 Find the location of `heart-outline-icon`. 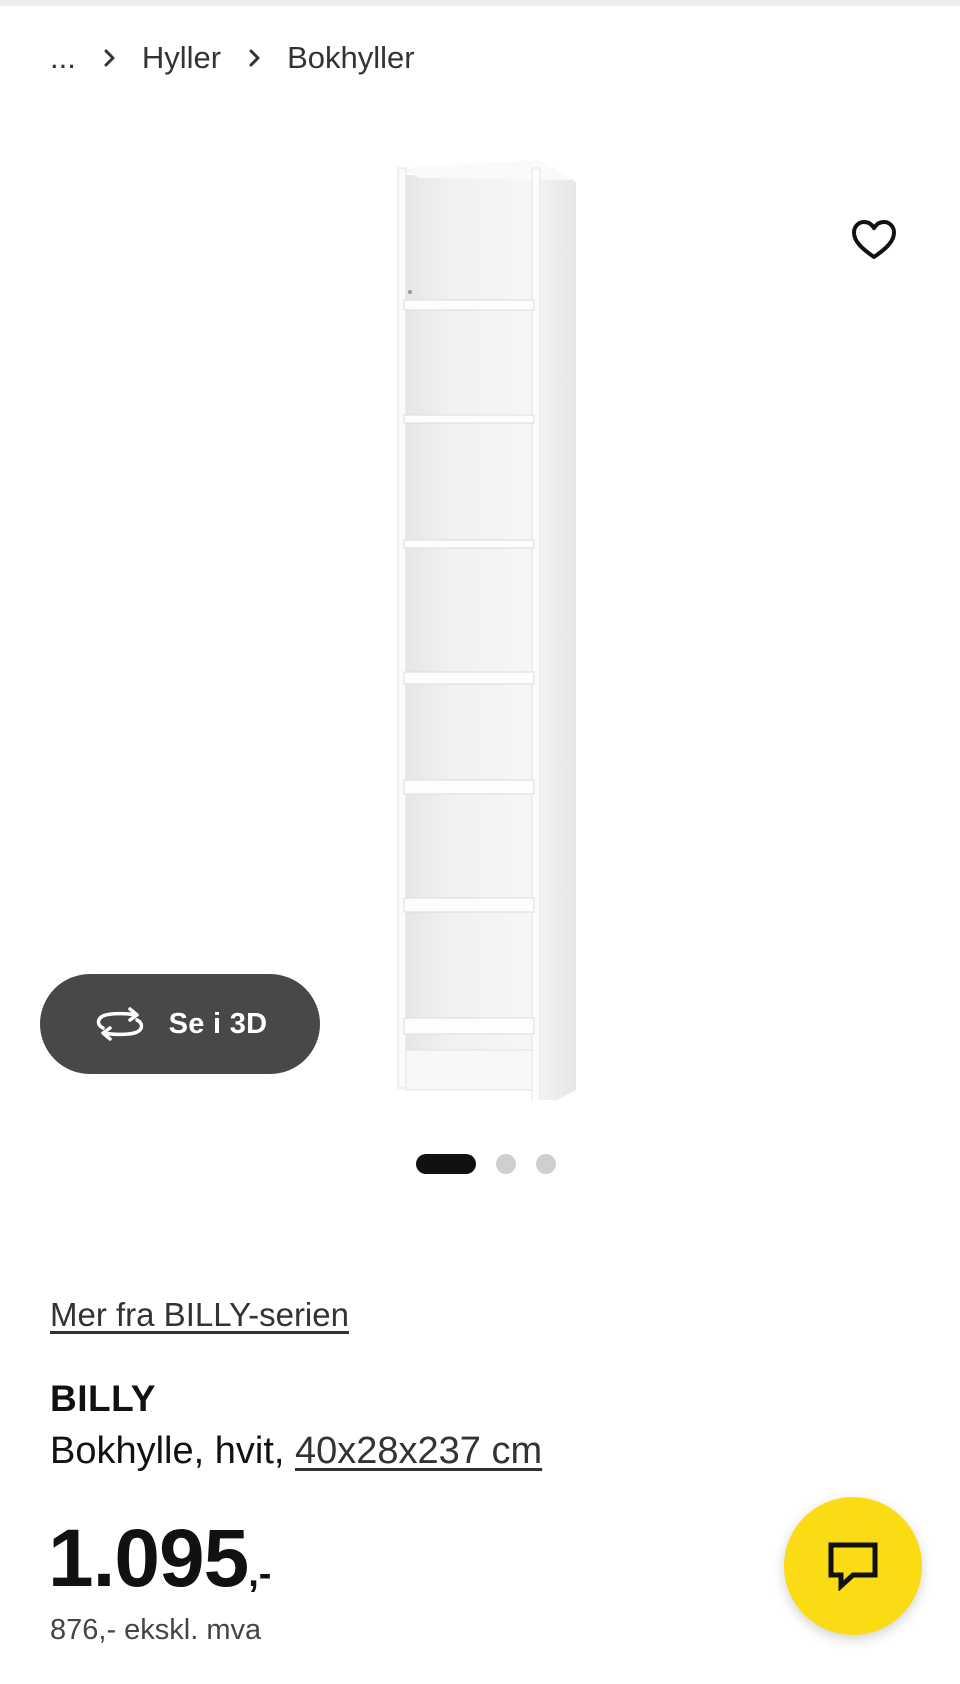

heart-outline-icon is located at coordinates (874, 239).